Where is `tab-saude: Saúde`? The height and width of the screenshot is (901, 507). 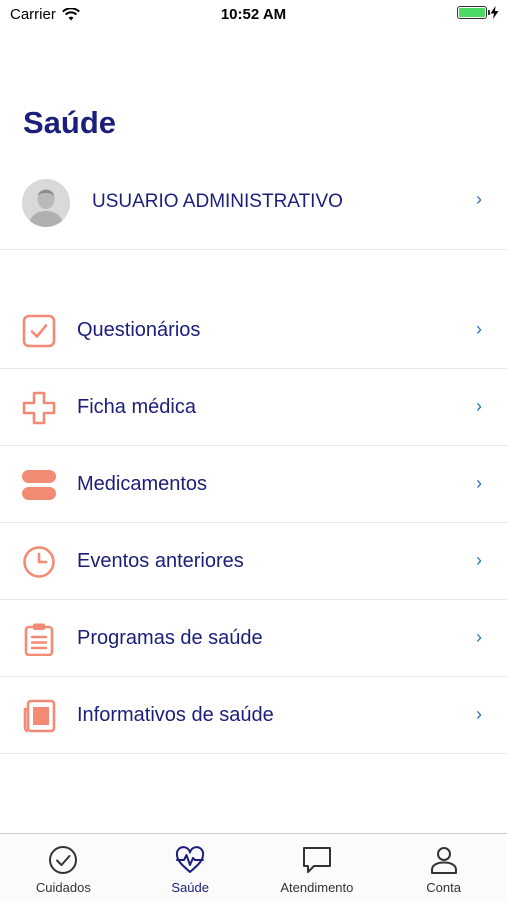
tab-saude: Saúde is located at coordinates (190, 867).